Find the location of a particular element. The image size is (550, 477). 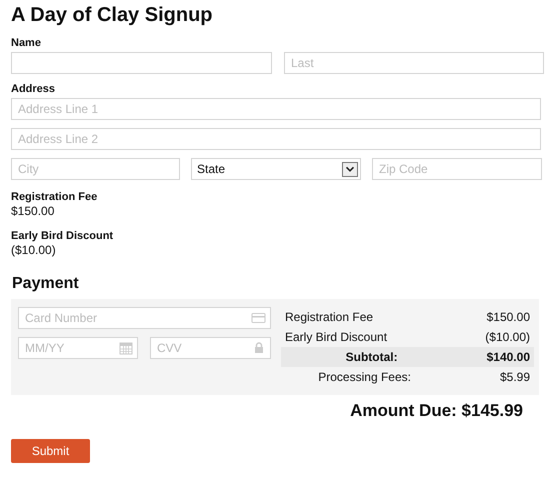

fee-label: Registration Fee is located at coordinates (54, 197).